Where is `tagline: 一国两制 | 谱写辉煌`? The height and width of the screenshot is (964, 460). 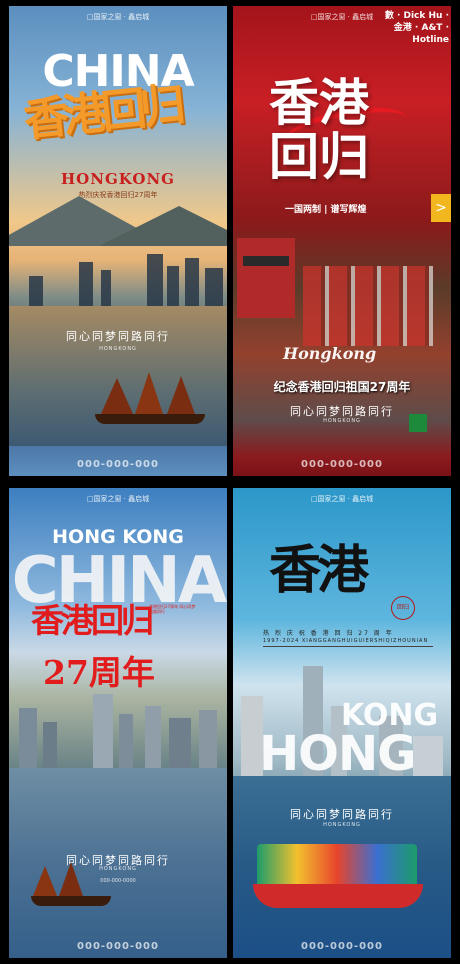 tagline: 一国两制 | 谱写辉煌 is located at coordinates (326, 210).